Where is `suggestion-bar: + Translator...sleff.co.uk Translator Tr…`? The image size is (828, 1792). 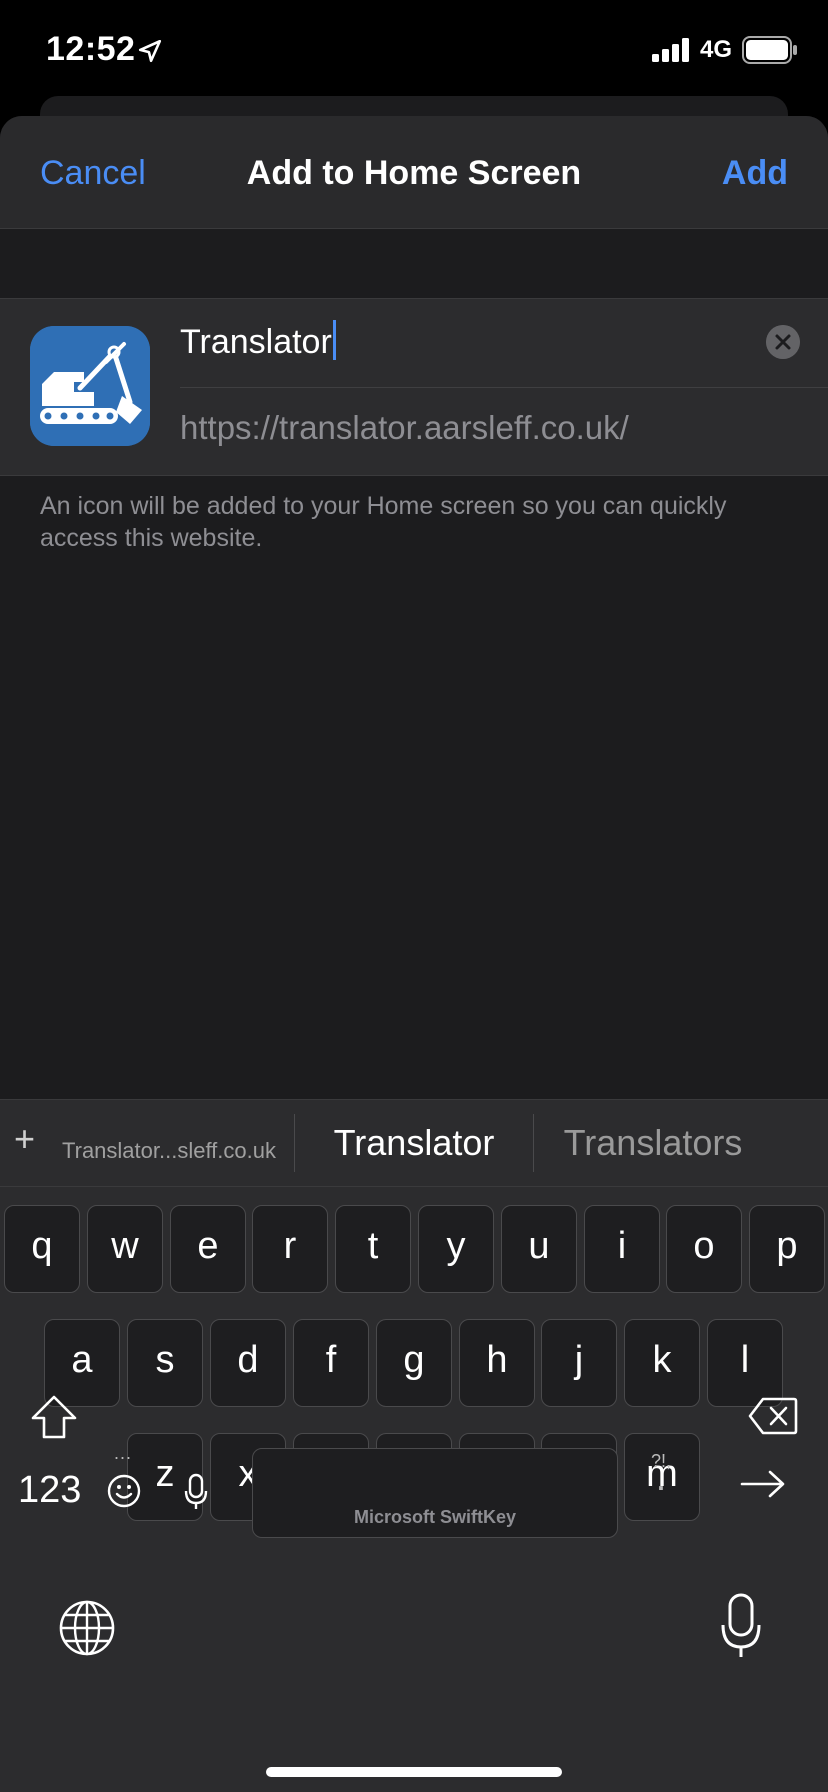 suggestion-bar: + Translator...sleff.co.uk Translator Tr… is located at coordinates (414, 1143).